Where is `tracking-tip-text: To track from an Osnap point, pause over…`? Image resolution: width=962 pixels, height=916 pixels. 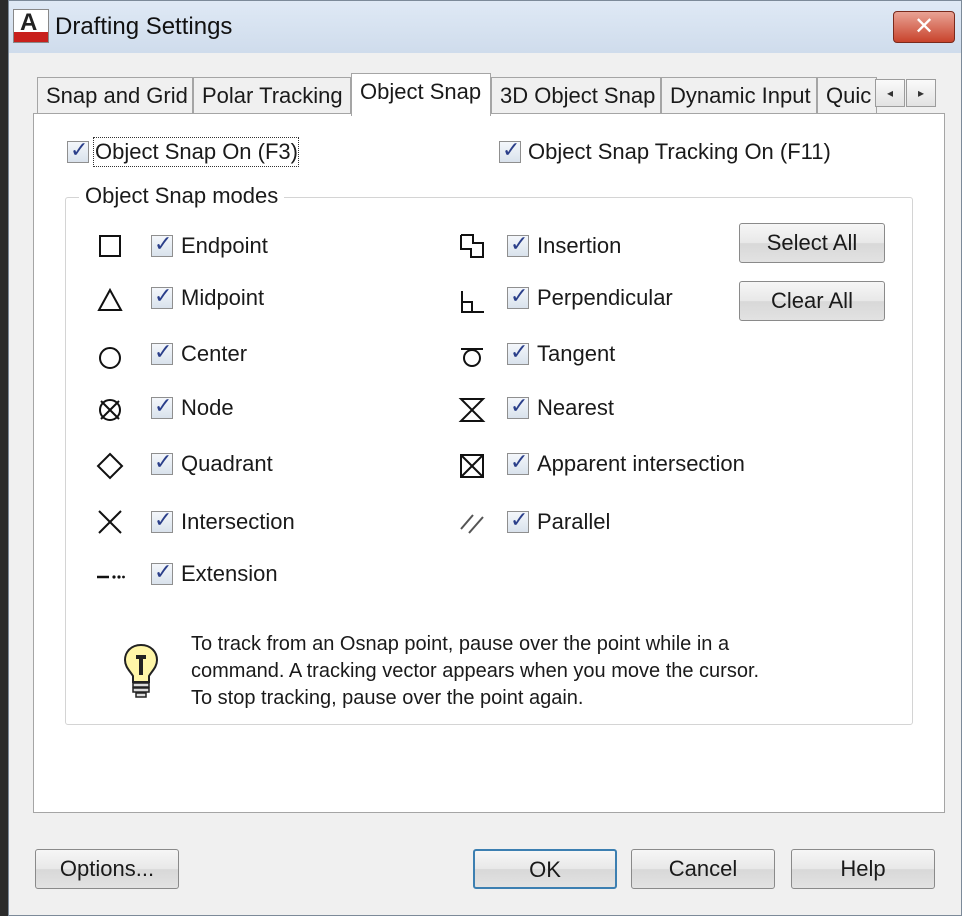 tracking-tip-text: To track from an Osnap point, pause over… is located at coordinates (475, 671).